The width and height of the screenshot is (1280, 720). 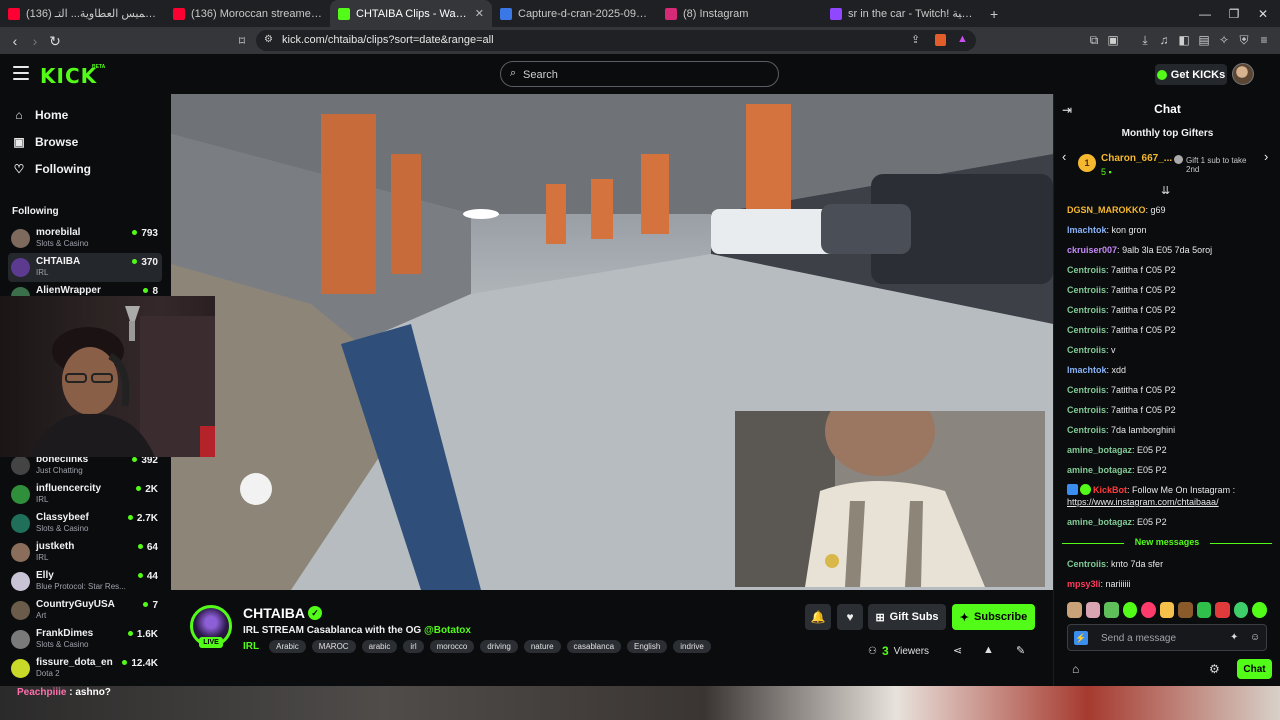 What do you see at coordinates (35, 41) in the screenshot?
I see `forward-icon: ›` at bounding box center [35, 41].